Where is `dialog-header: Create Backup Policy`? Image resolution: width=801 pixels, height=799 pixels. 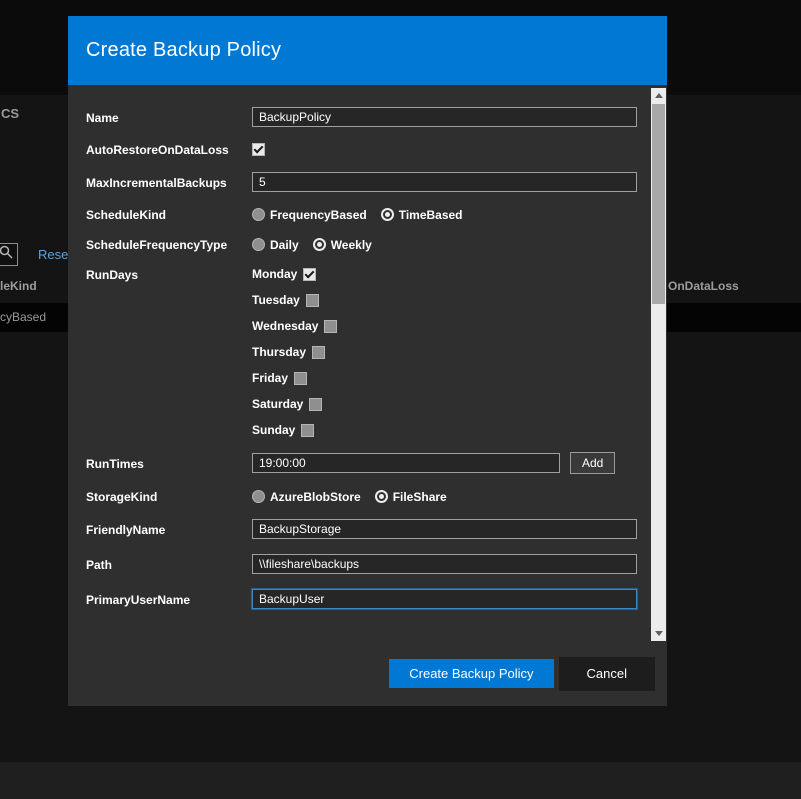 dialog-header: Create Backup Policy is located at coordinates (367, 50).